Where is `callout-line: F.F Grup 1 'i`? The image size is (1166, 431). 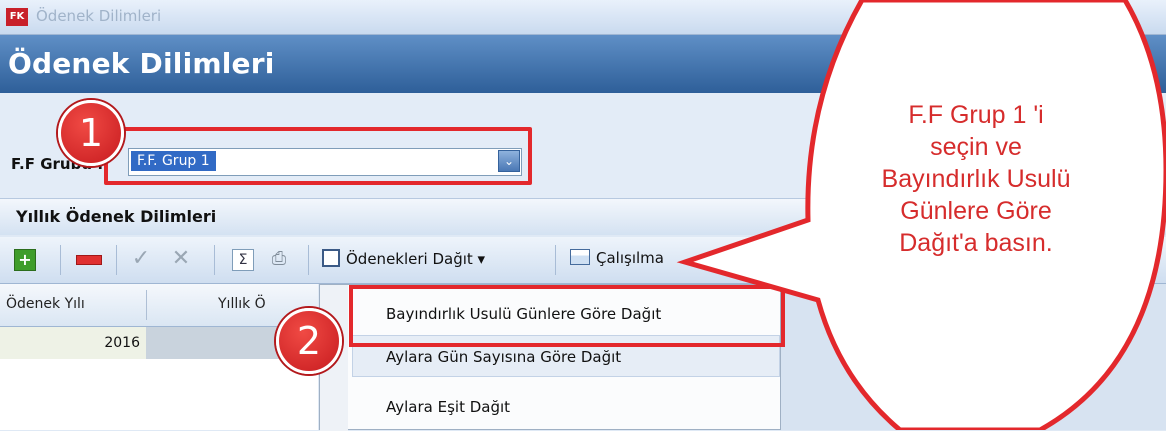 callout-line: F.F Grup 1 'i is located at coordinates (976, 115).